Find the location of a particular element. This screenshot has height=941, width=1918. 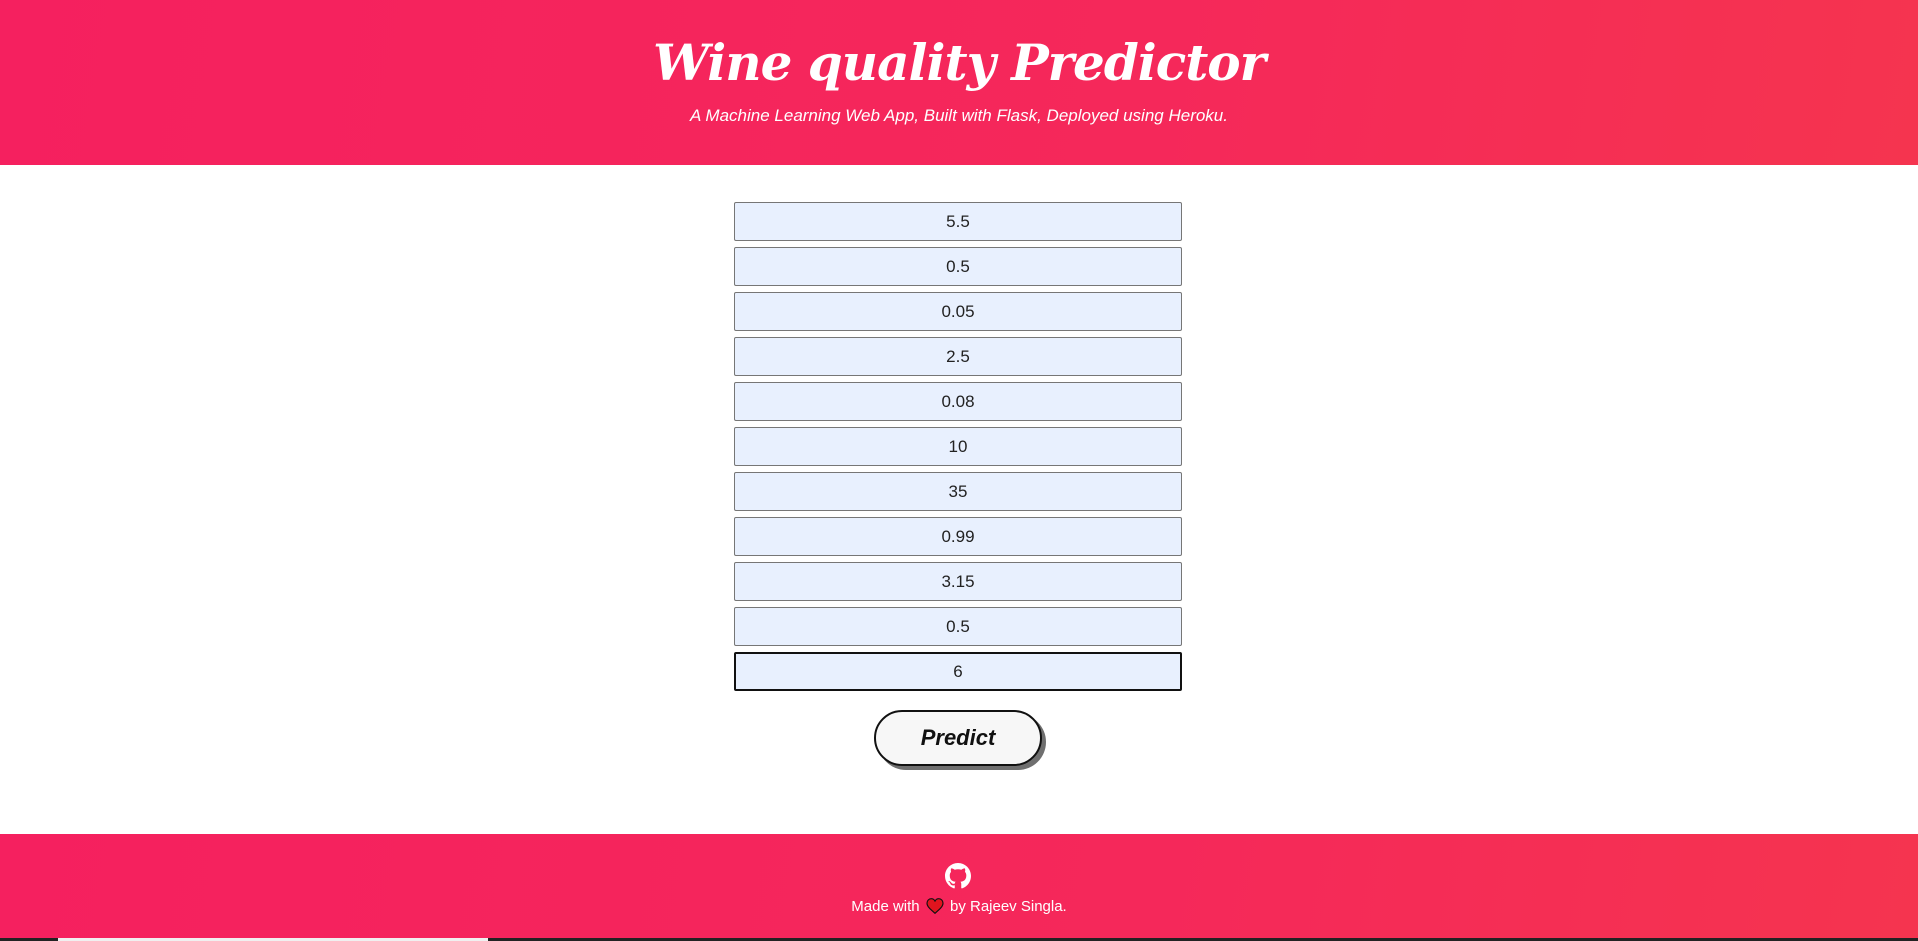

page-footer: Made with by Rajeev Singla. is located at coordinates (959, 887).